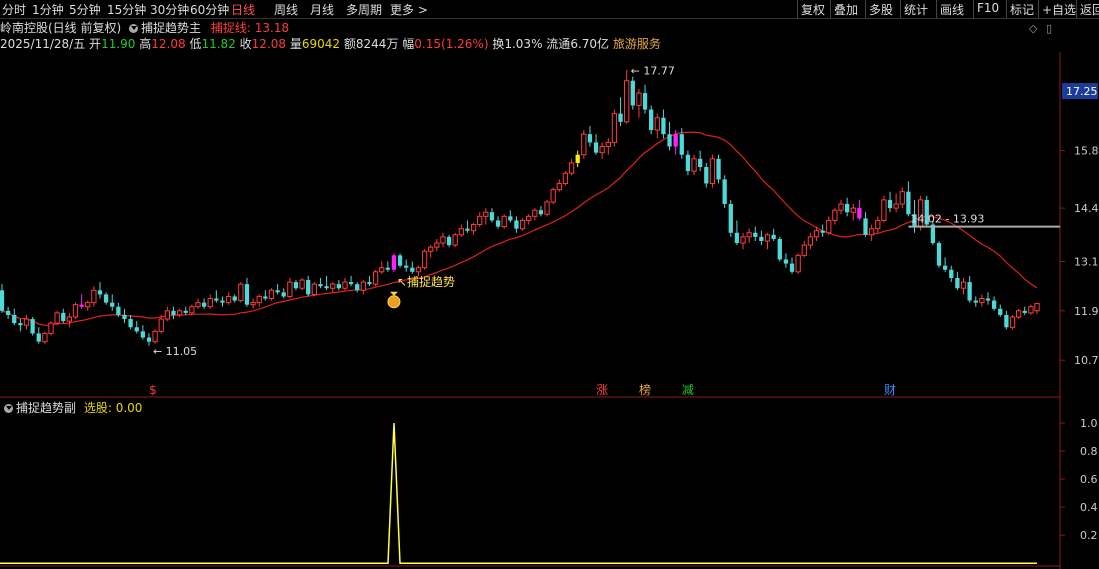 The height and width of the screenshot is (569, 1099). What do you see at coordinates (1022, 9) in the screenshot?
I see `tool-button-6: 标记` at bounding box center [1022, 9].